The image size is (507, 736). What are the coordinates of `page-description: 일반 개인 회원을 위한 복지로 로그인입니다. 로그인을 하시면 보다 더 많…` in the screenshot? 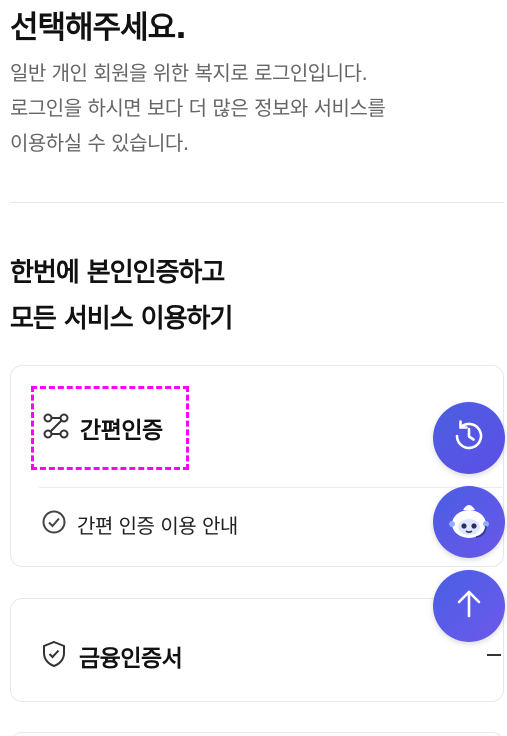 It's located at (230, 108).